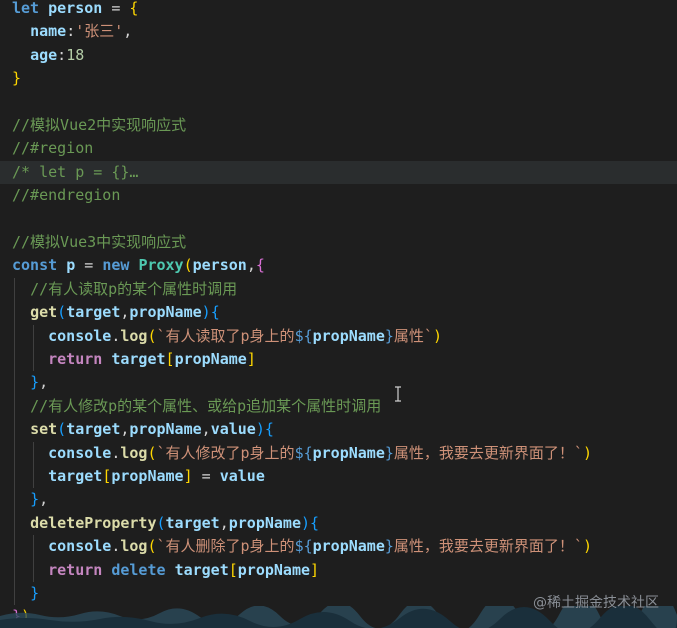  What do you see at coordinates (225, 452) in the screenshot?
I see `code-token: `有人修改了p身上的` at bounding box center [225, 452].